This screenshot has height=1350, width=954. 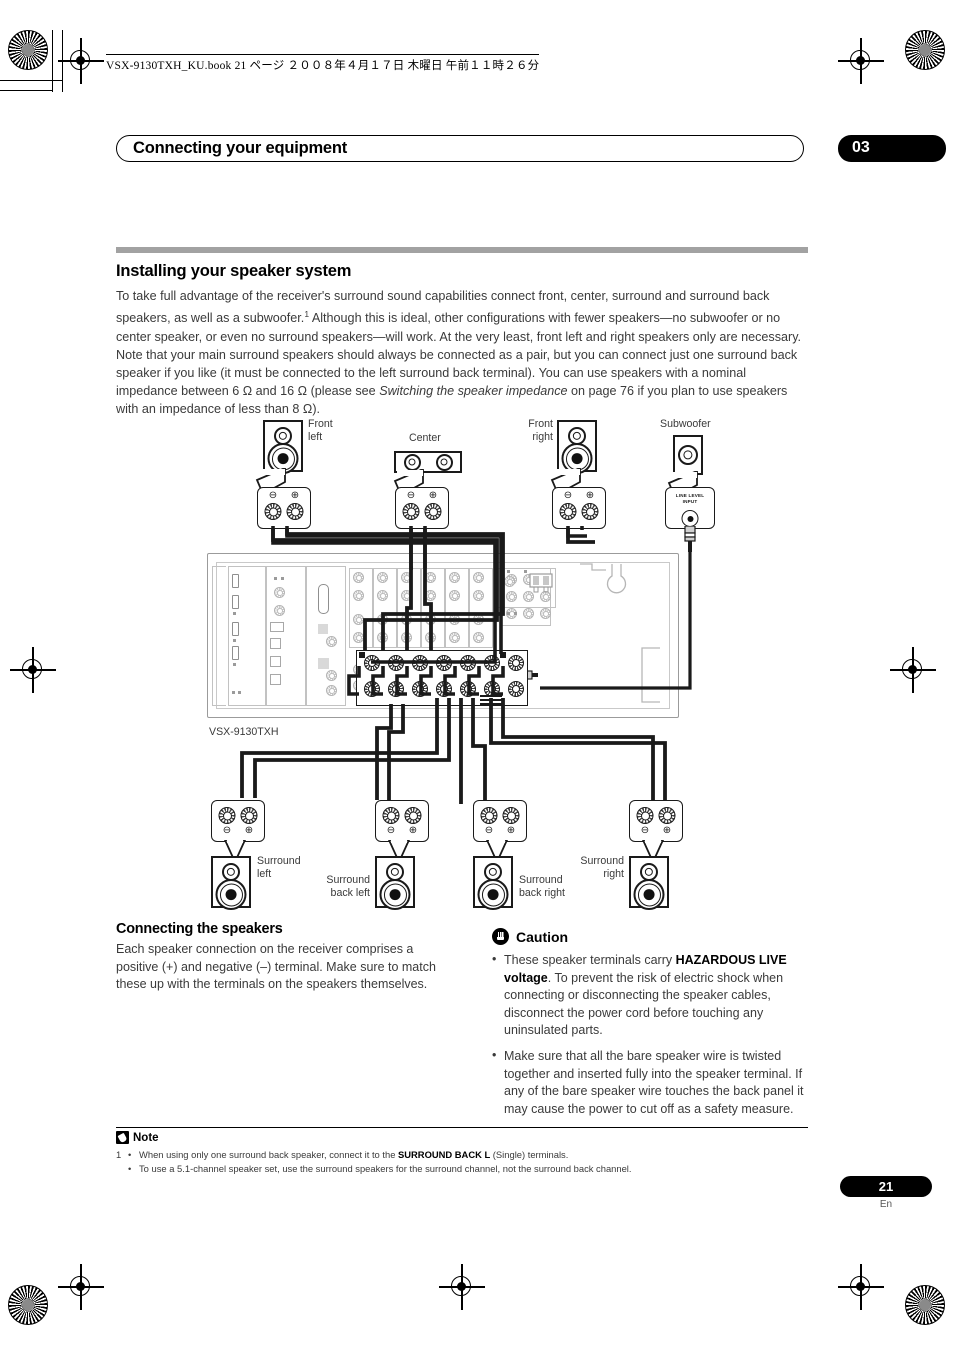 What do you see at coordinates (146, 1137) in the screenshot?
I see `note-title: Note` at bounding box center [146, 1137].